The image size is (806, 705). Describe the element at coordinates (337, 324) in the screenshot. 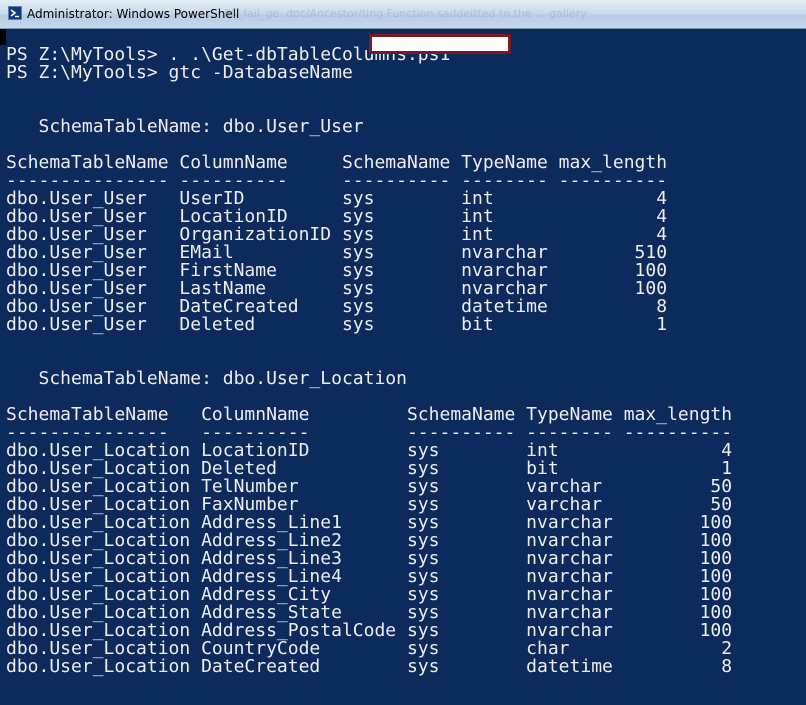

I see `table-row: dbo.User_User Deleted sys bit 1` at that location.